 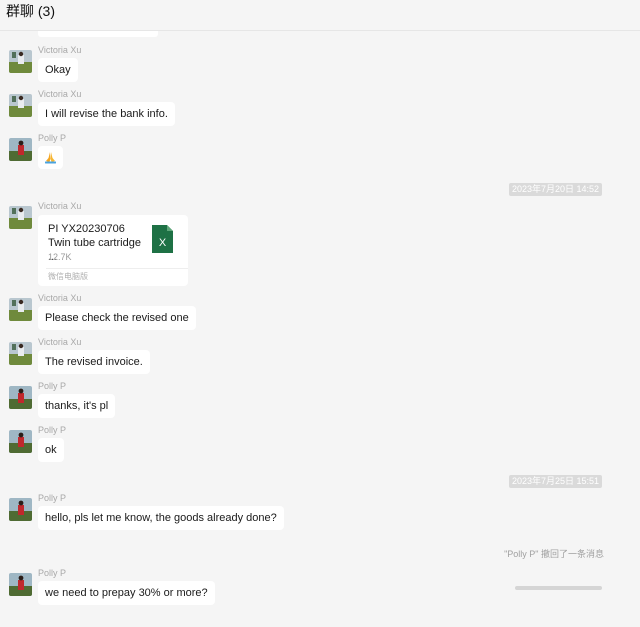 What do you see at coordinates (117, 318) in the screenshot?
I see `message-bubble: Please check the revised one` at bounding box center [117, 318].